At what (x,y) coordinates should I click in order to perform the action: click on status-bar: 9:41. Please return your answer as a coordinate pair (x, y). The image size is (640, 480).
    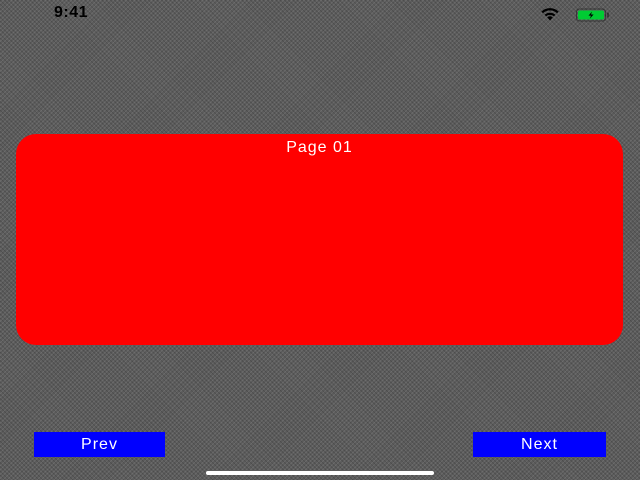
    Looking at the image, I should click on (320, 14).